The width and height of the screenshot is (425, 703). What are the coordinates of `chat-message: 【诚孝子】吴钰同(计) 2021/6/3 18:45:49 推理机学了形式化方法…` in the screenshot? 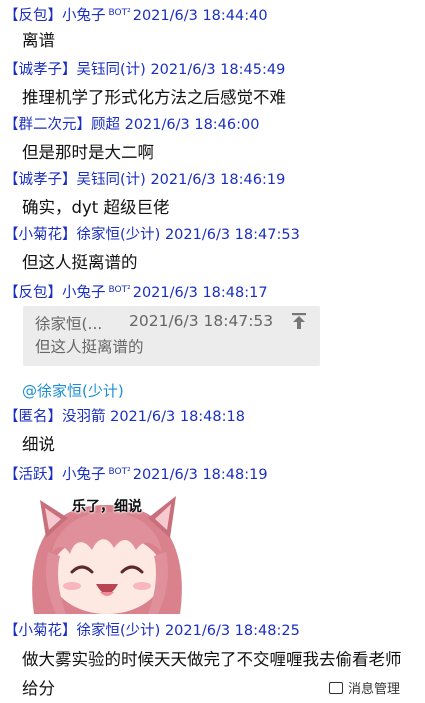 It's located at (212, 84).